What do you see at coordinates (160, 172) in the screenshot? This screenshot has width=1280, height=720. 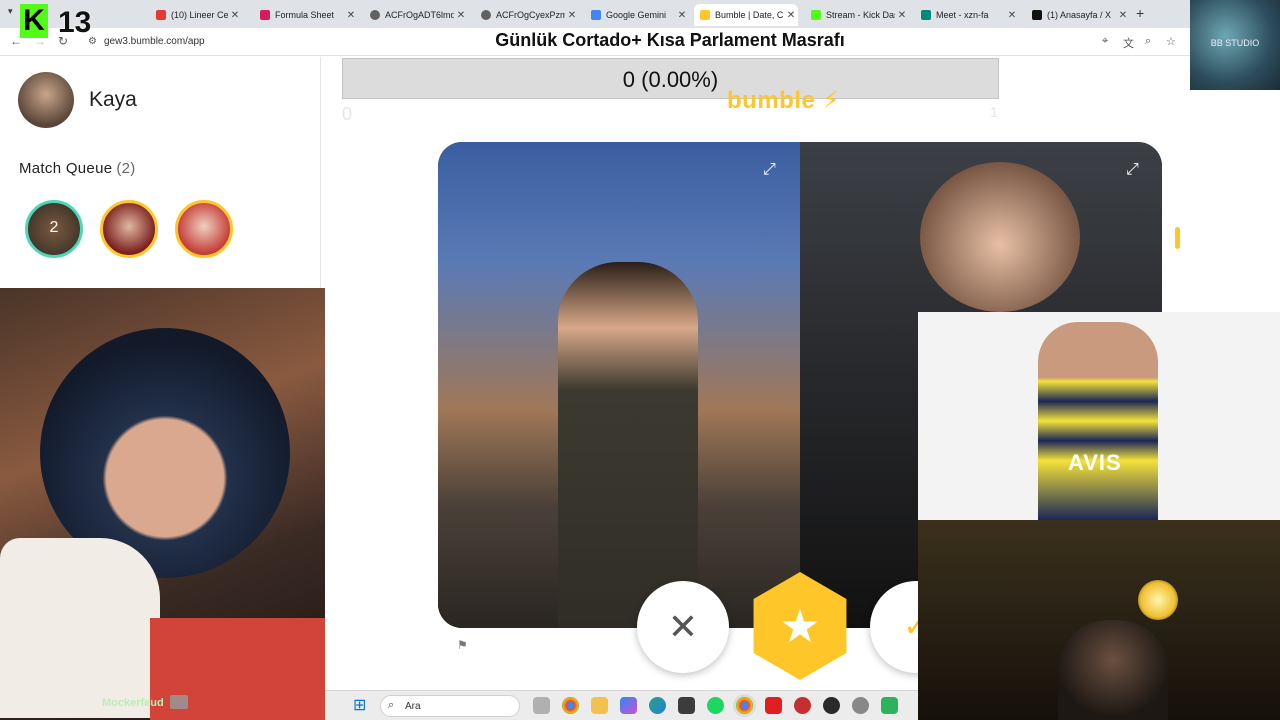 I see `sidebar: Kaya Match Queue (2) 2` at bounding box center [160, 172].